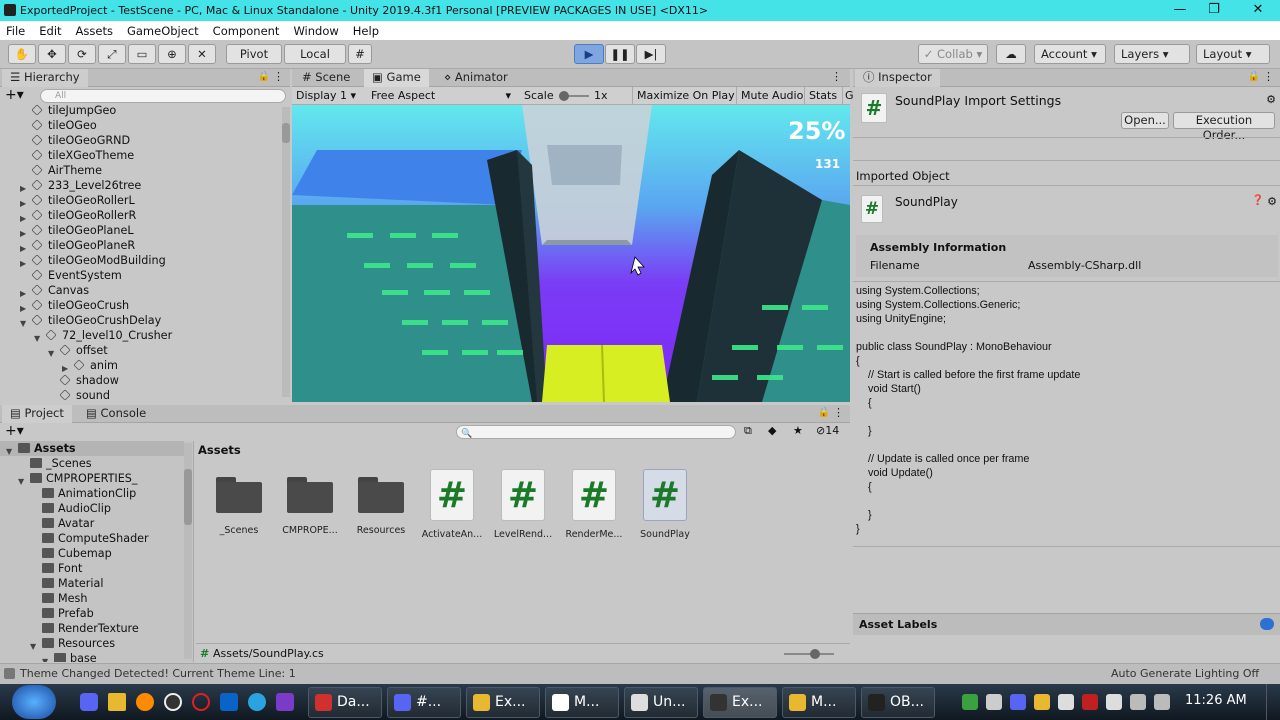  Describe the element at coordinates (140, 260) in the screenshot. I see `hierarchy-item: ▶ tileOGeoModBuilding` at that location.